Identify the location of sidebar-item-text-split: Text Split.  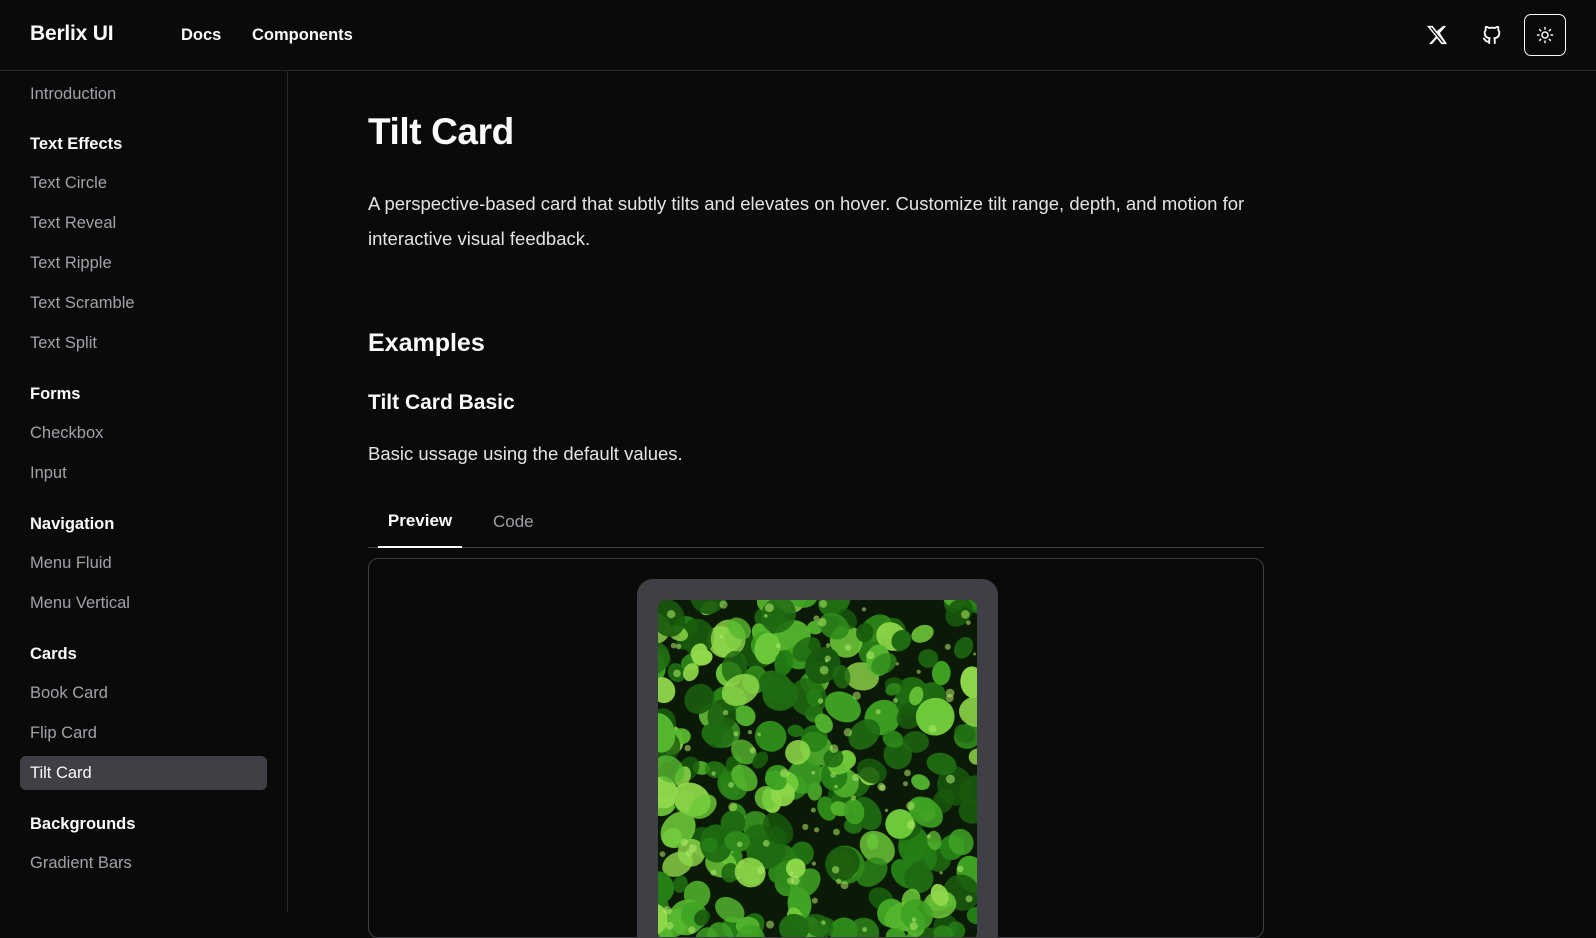
(143, 343).